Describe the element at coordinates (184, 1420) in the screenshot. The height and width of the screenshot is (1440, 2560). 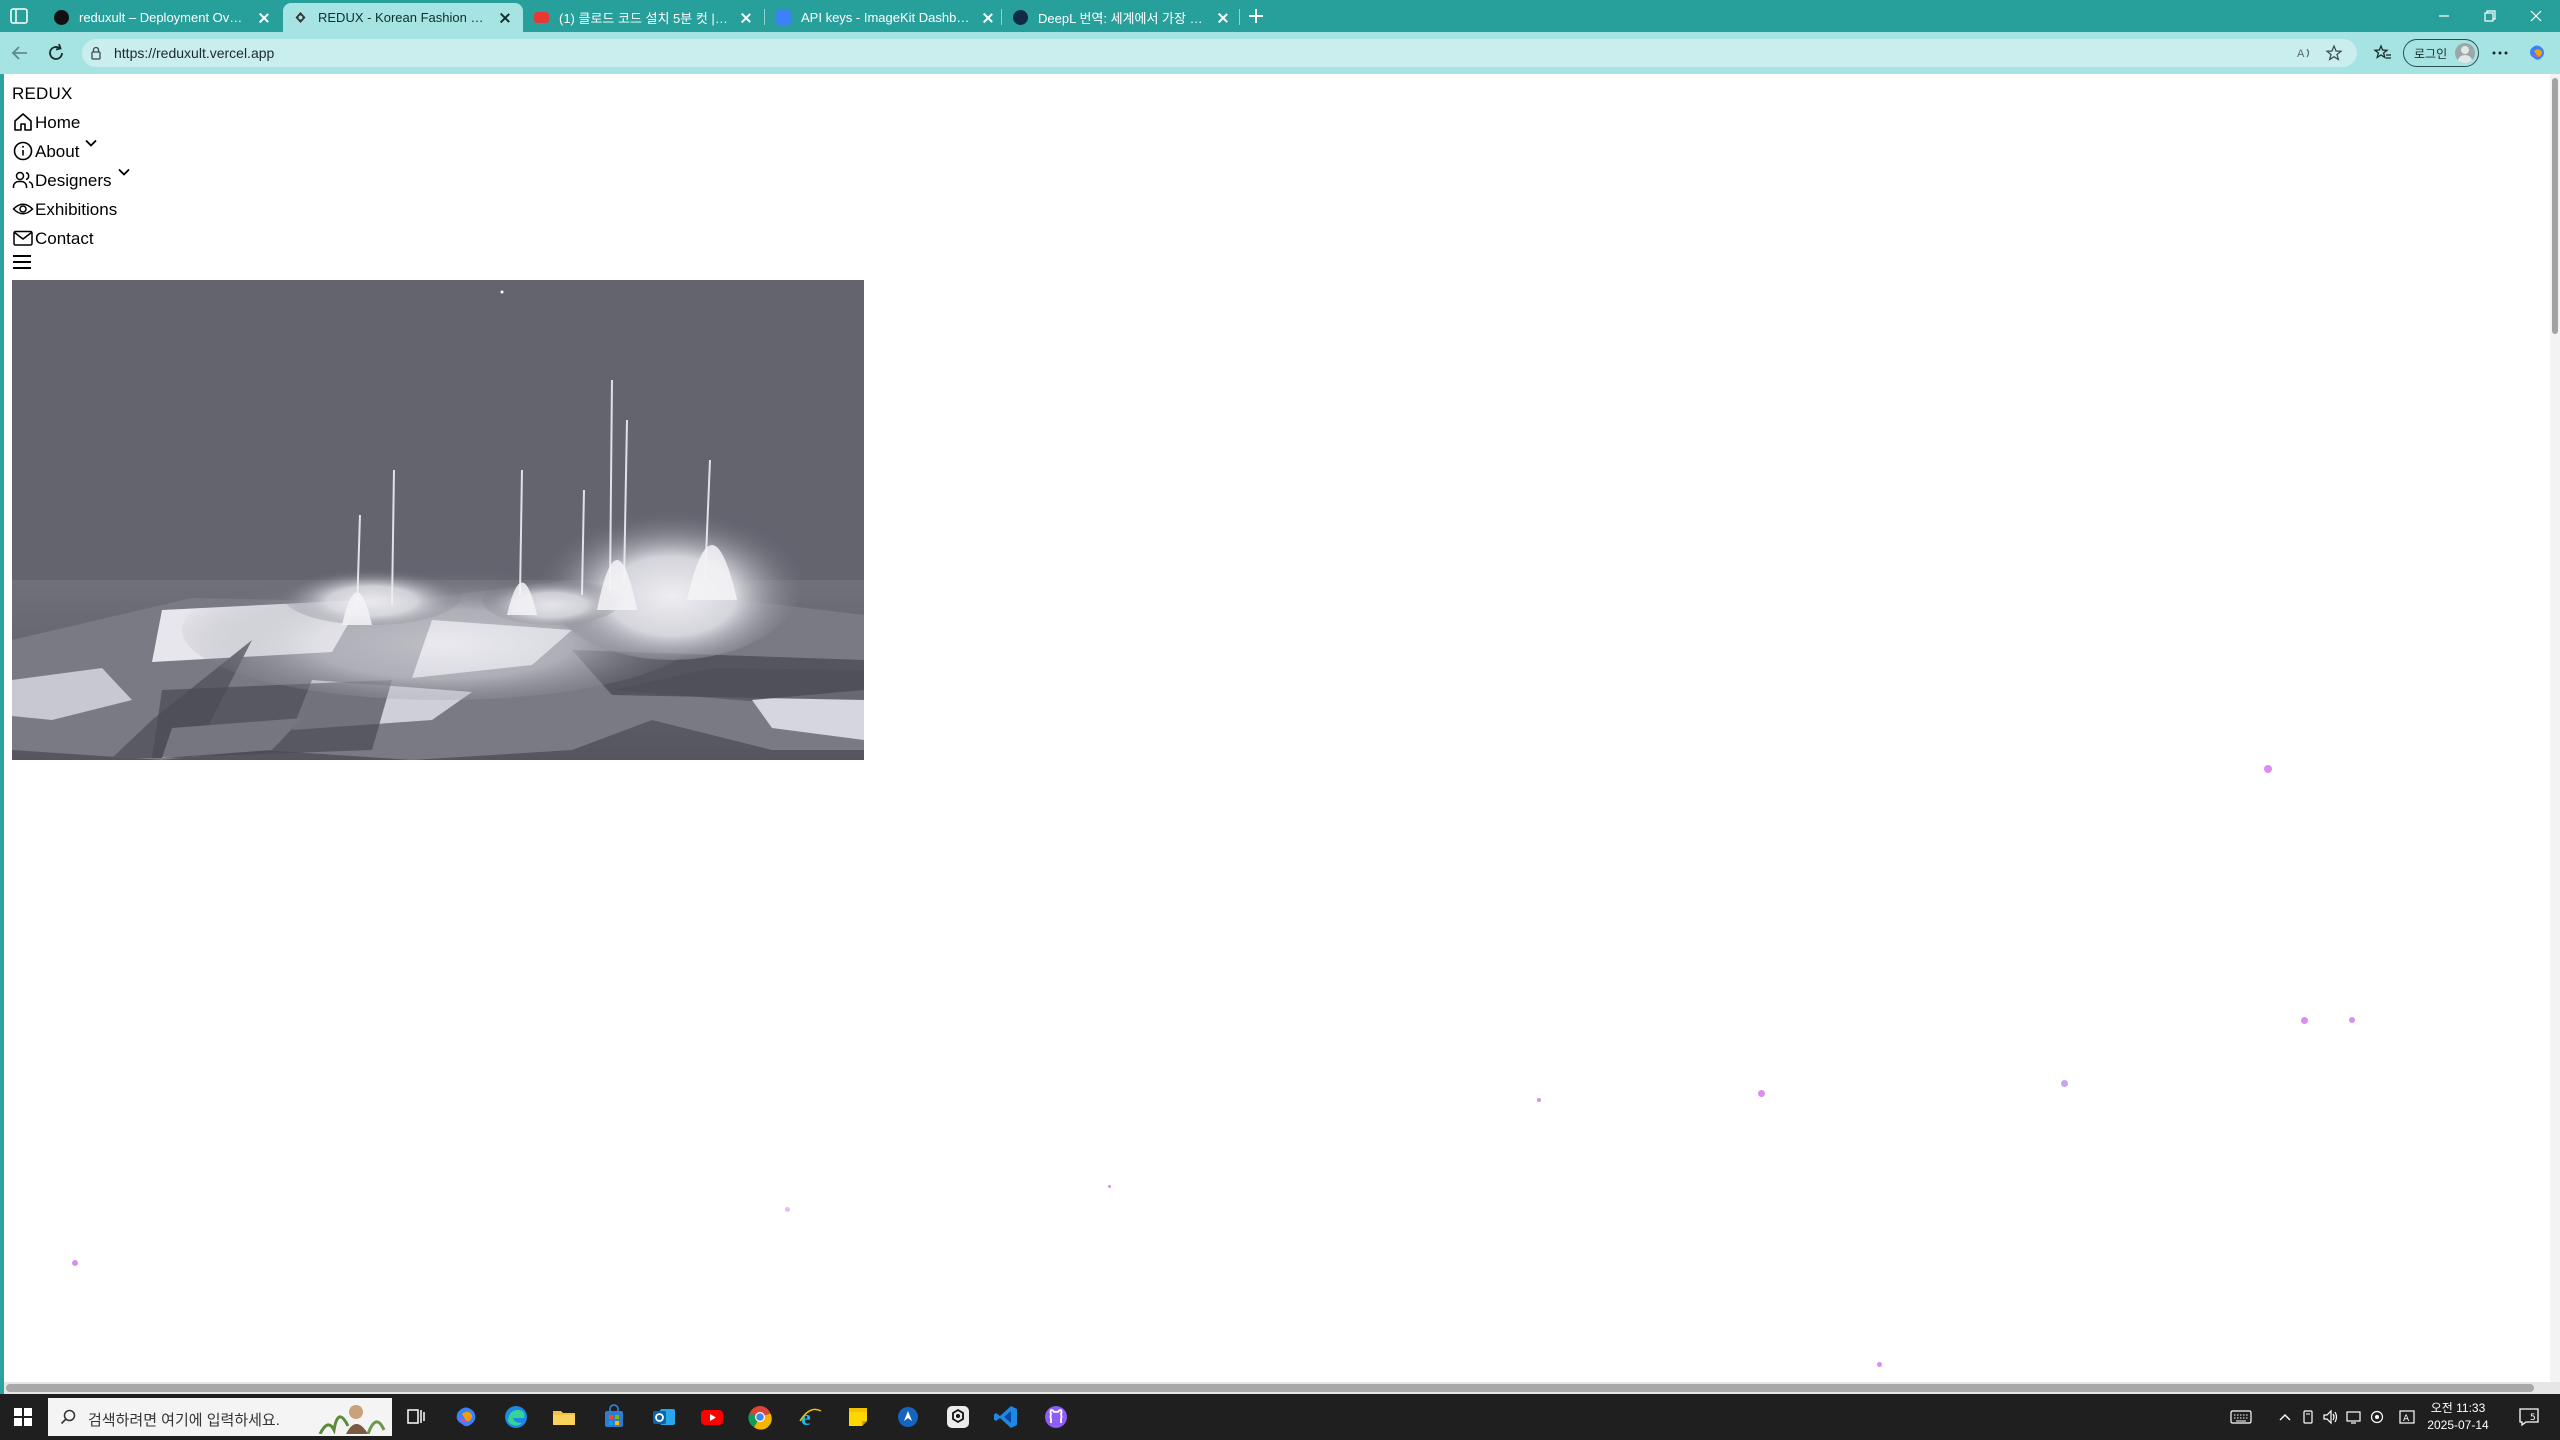
I see `search-placeholder: 검색하려면 여기에 입력하세요.` at that location.